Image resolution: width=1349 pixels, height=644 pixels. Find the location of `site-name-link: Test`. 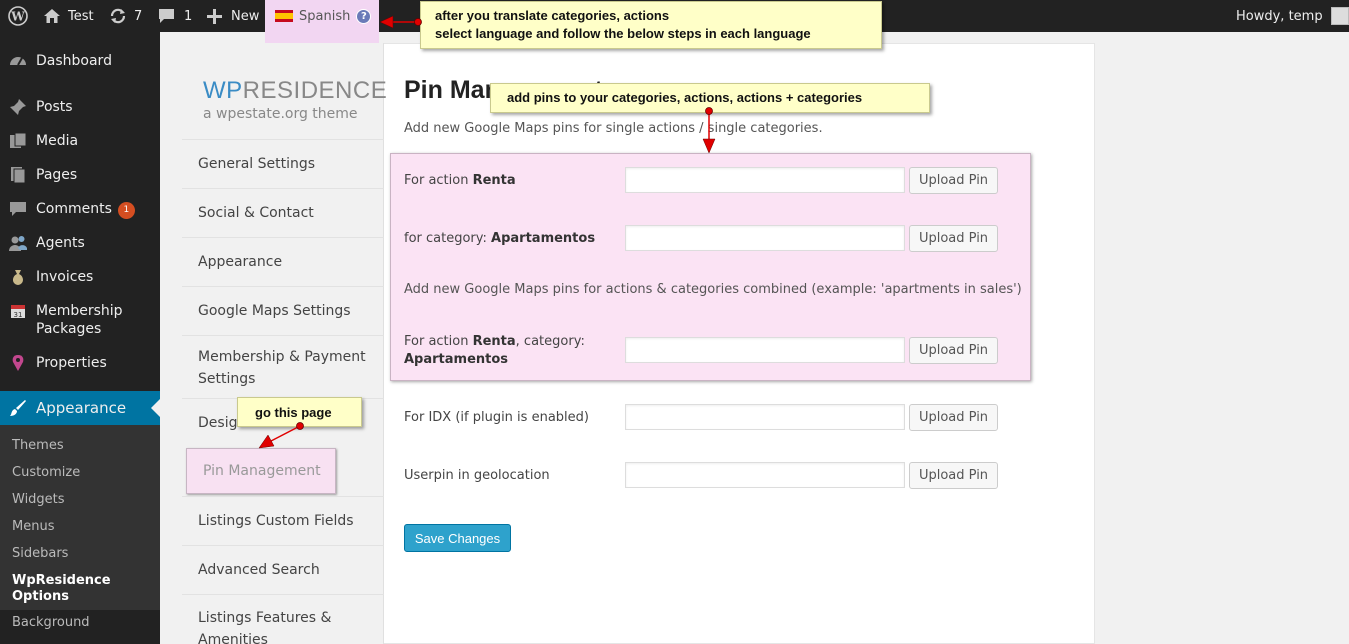

site-name-link: Test is located at coordinates (68, 16).